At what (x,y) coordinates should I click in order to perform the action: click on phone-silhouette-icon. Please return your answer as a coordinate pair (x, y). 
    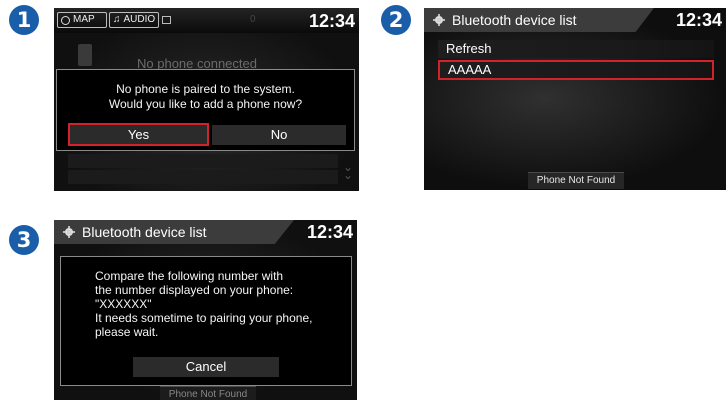
    Looking at the image, I should click on (85, 55).